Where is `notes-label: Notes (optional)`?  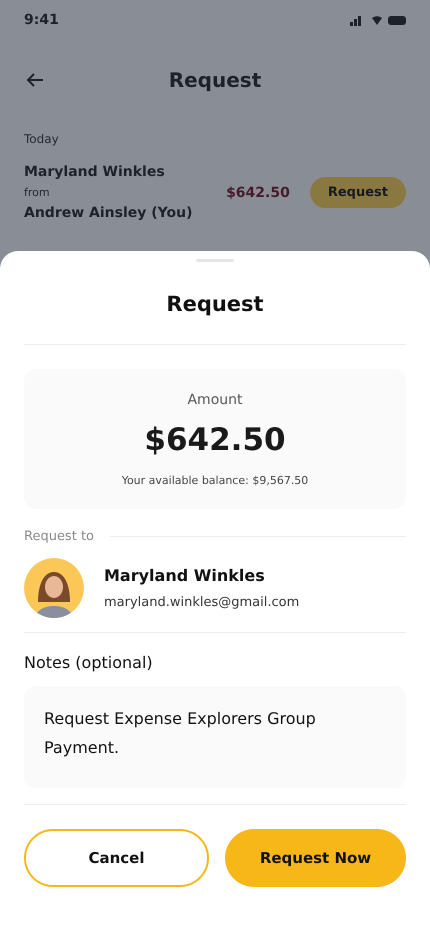
notes-label: Notes (optional) is located at coordinates (89, 662).